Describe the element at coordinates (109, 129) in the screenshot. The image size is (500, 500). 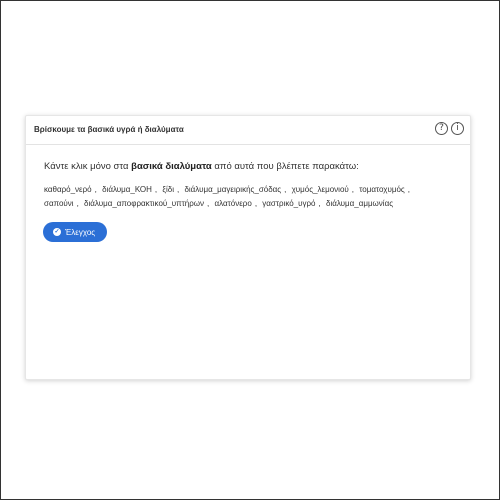
I see `card-title: Βρίσκουμε τα βασικά υγρά ή διαλύματα` at that location.